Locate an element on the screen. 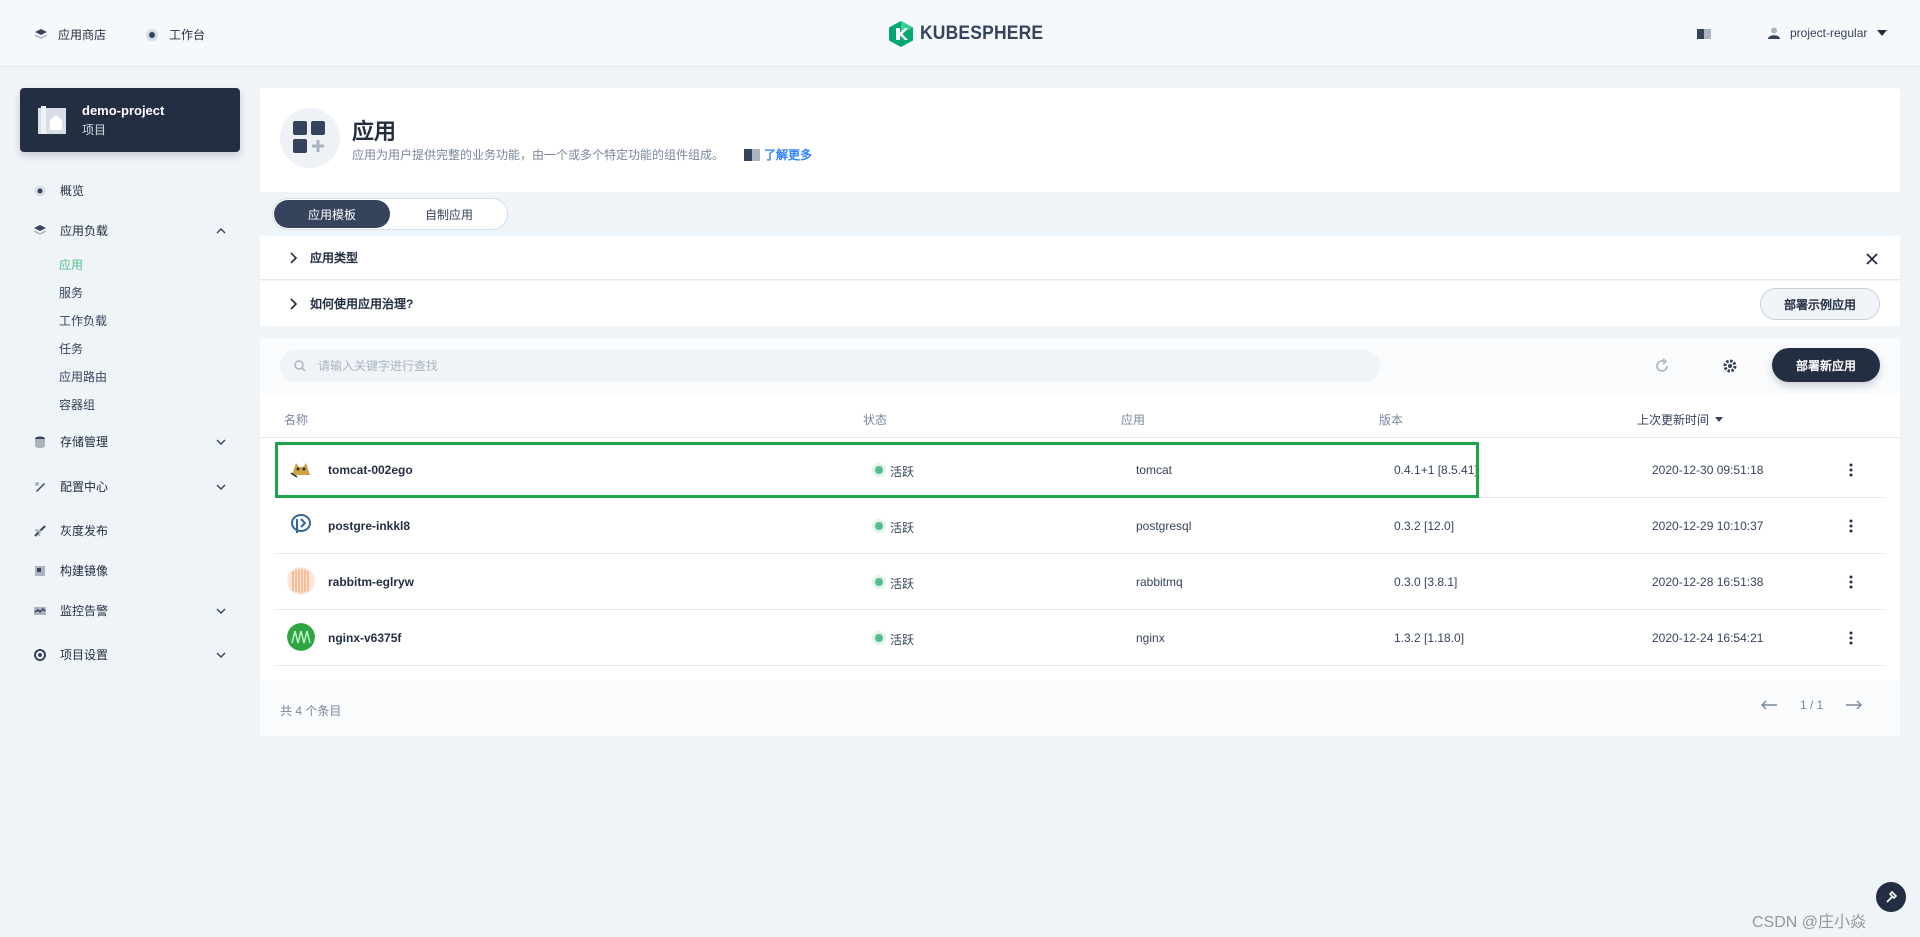 The image size is (1920, 937). sidebar-item-app-workload: 应用负载 is located at coordinates (130, 230).